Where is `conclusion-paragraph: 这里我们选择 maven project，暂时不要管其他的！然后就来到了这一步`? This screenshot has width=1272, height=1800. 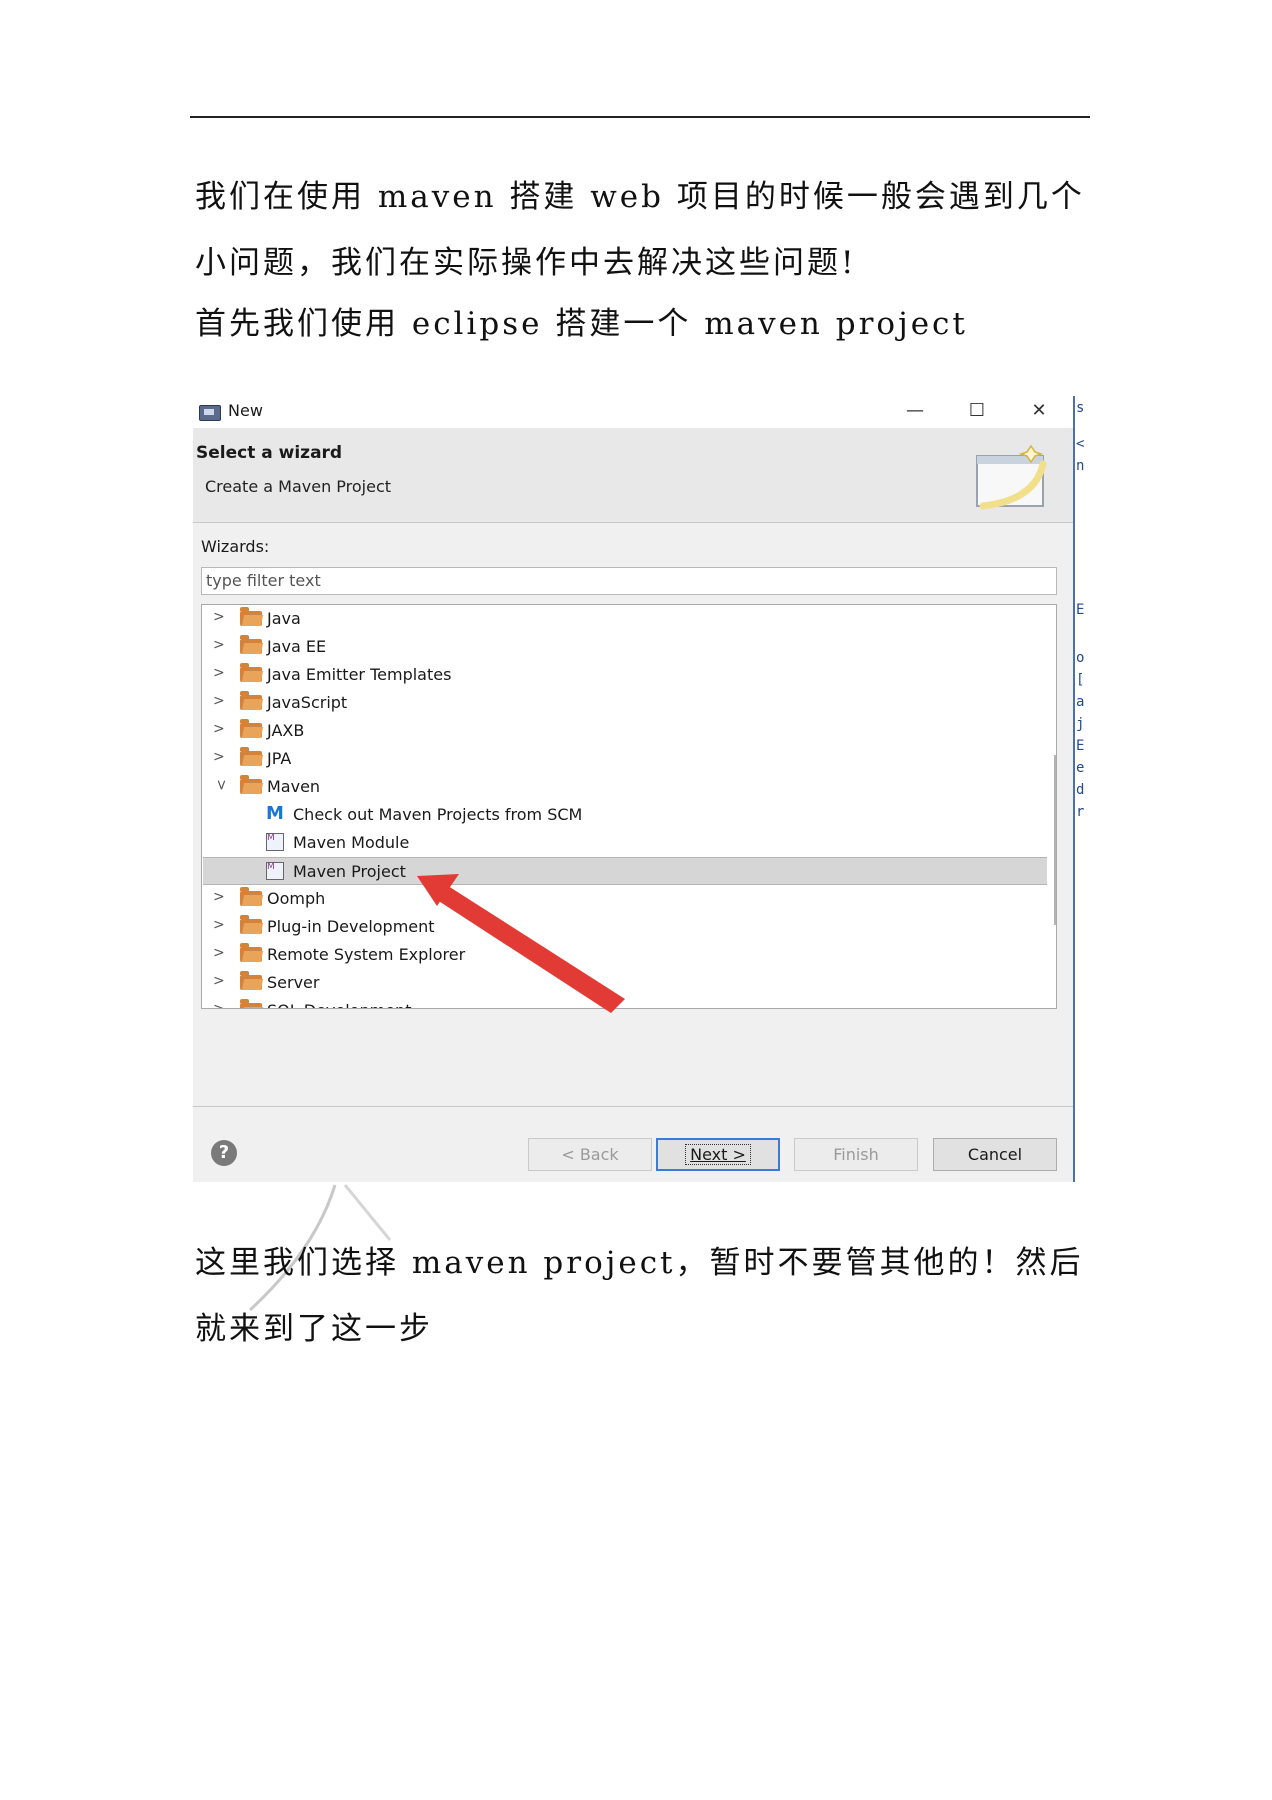
conclusion-paragraph: 这里我们选择 maven project，暂时不要管其他的！然后就来到了这一步 is located at coordinates (639, 1296).